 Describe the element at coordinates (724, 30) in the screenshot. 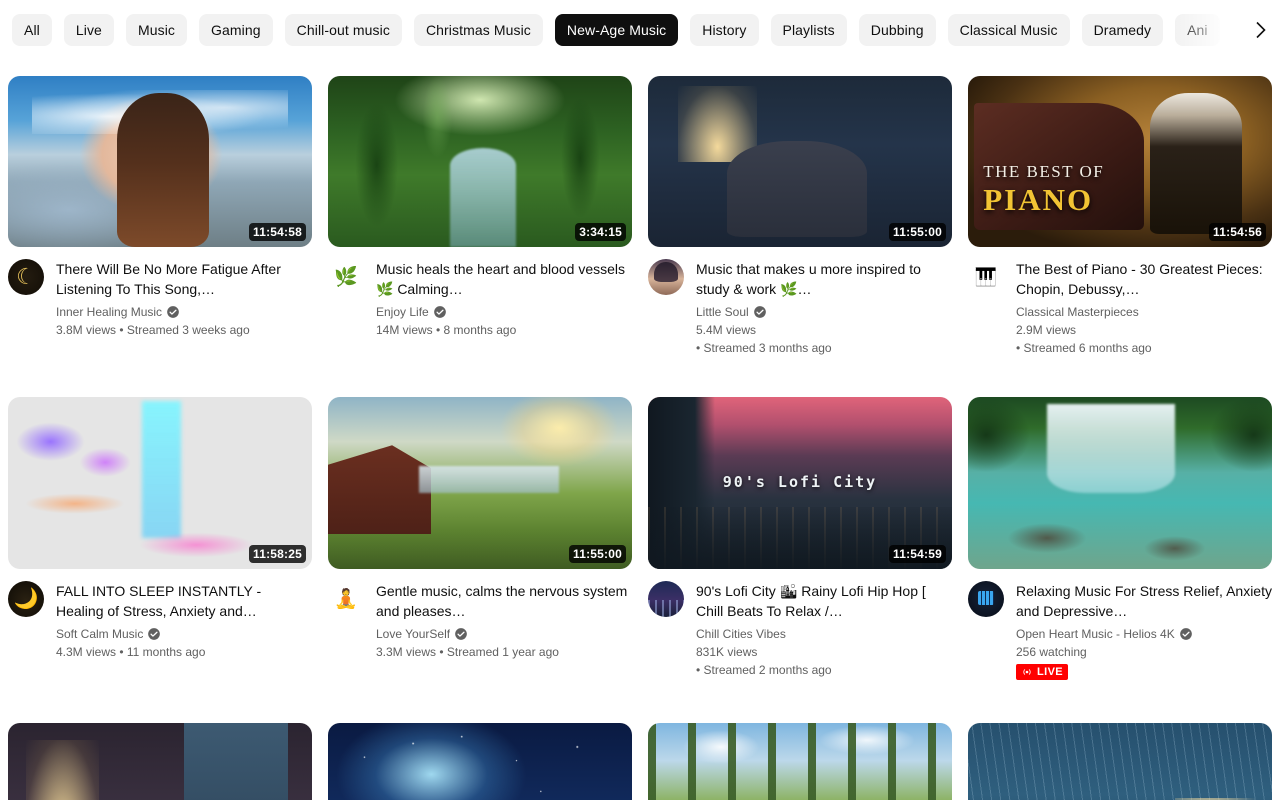

I see `filter-chip-history: History` at that location.